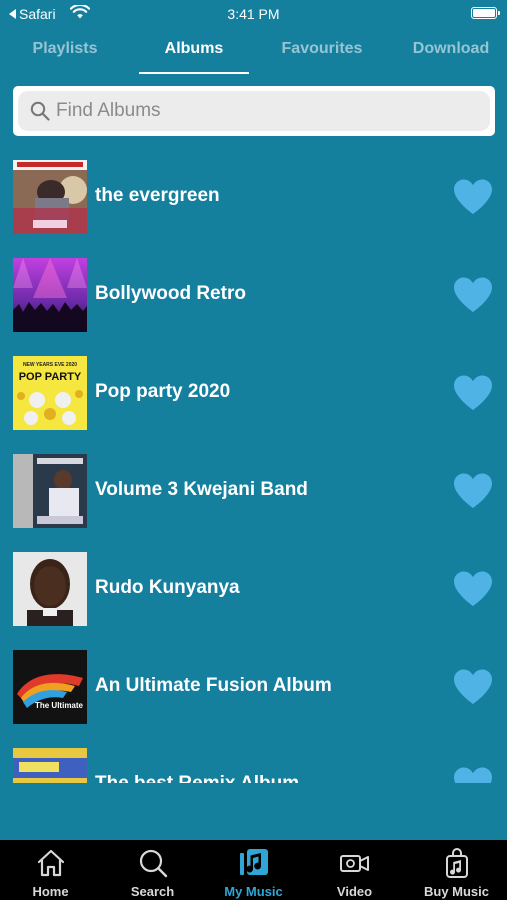  Describe the element at coordinates (456, 891) in the screenshot. I see `nav-buy-music-label: Buy Music` at that location.